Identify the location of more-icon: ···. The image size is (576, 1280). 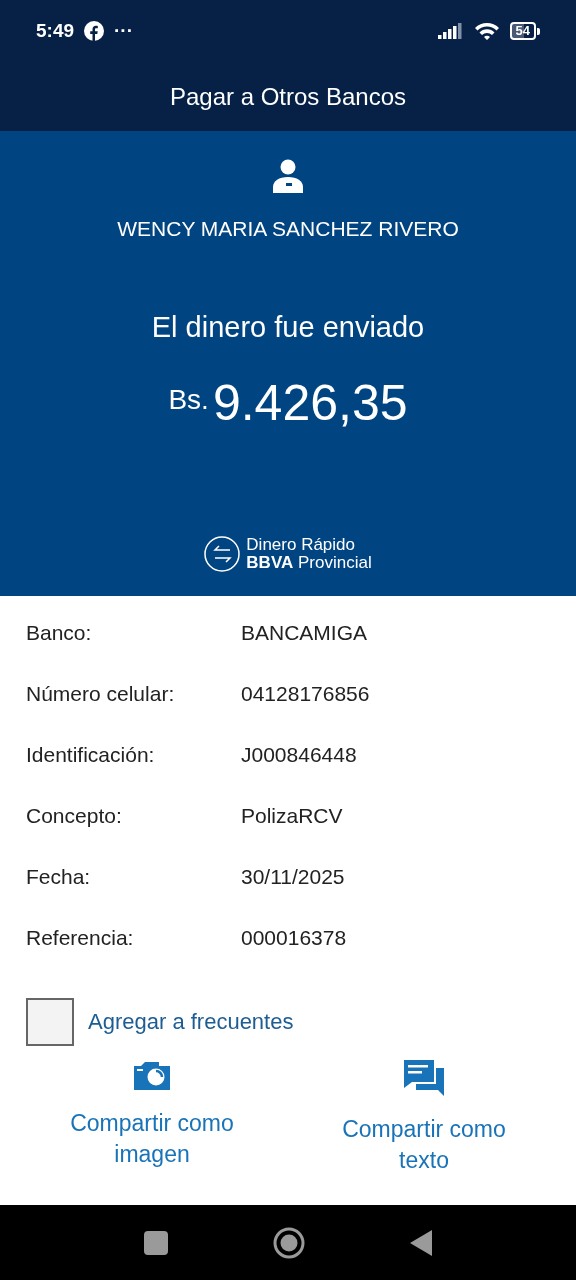
(123, 31).